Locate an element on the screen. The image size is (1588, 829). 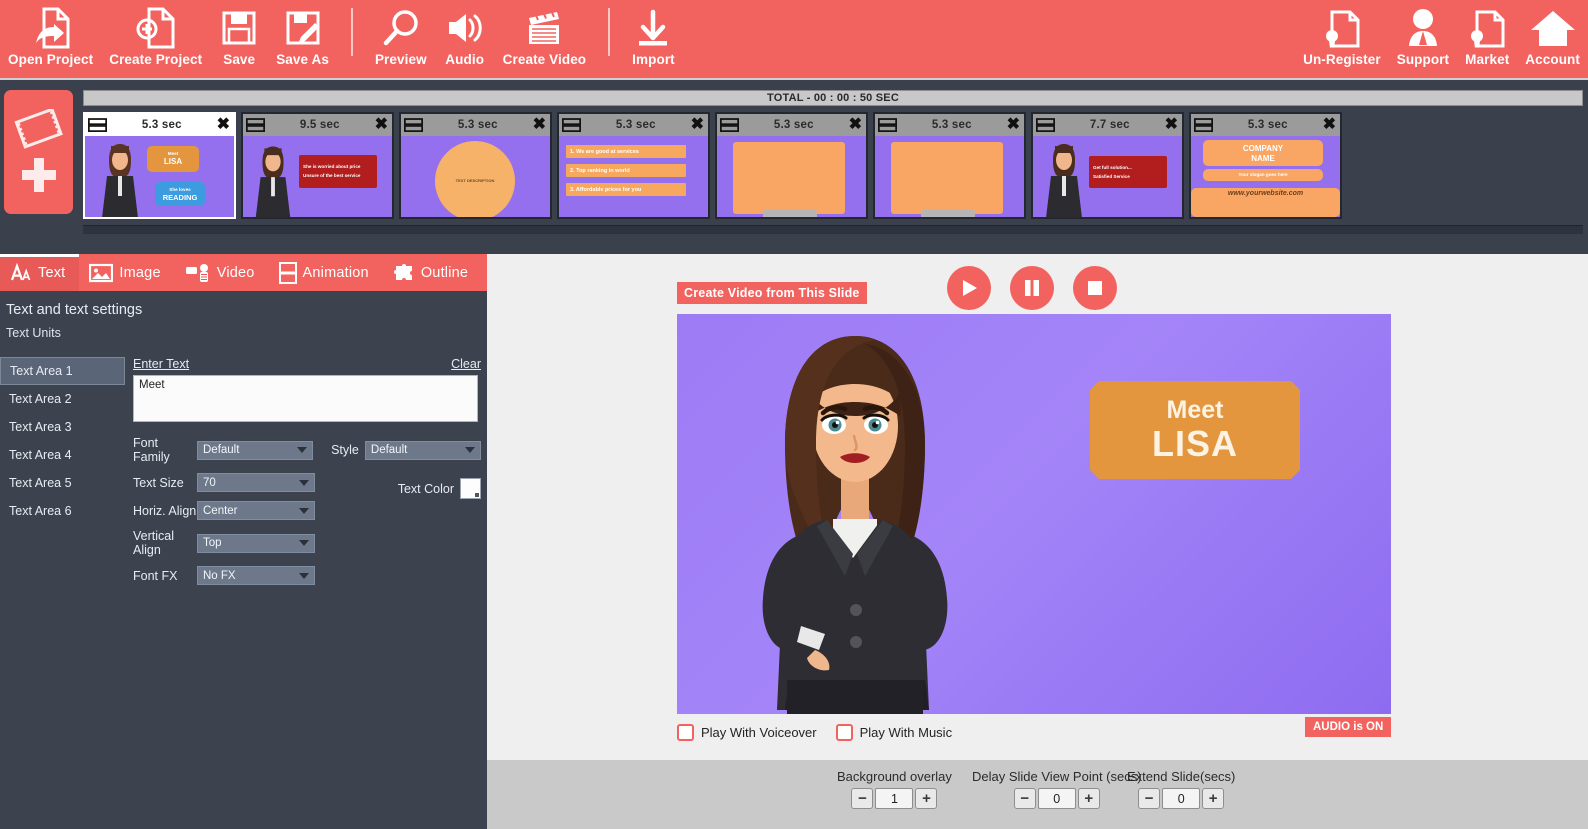
delay-slide-view-point-control: Delay Slide View Point (secs) − 0 + is located at coordinates (1057, 789).